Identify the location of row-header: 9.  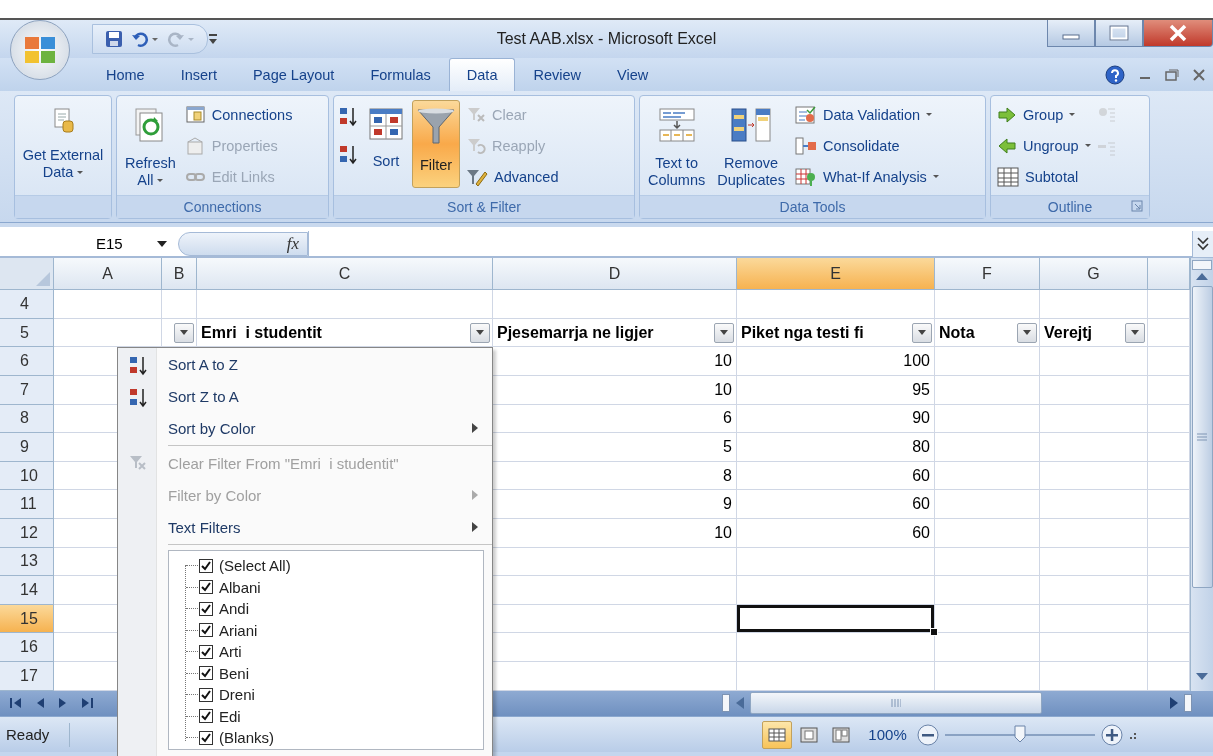
(27, 447).